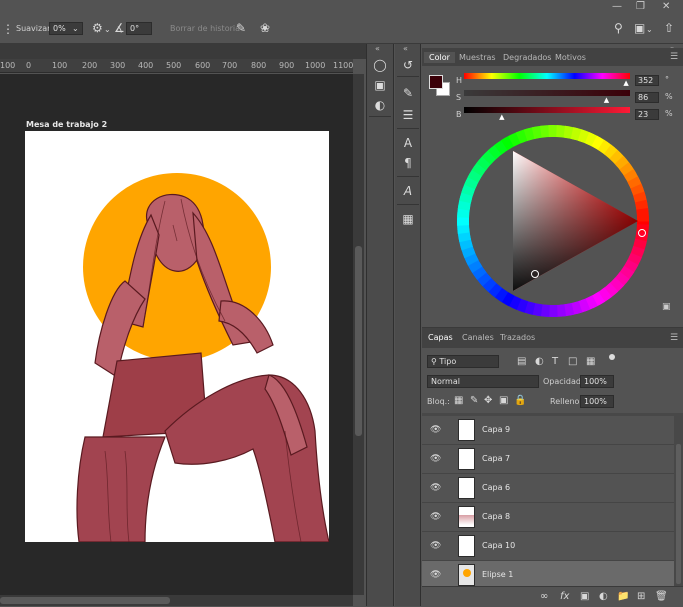 The height and width of the screenshot is (607, 683). Describe the element at coordinates (501, 117) in the screenshot. I see `brightness-slider-thumb: ▲` at that location.